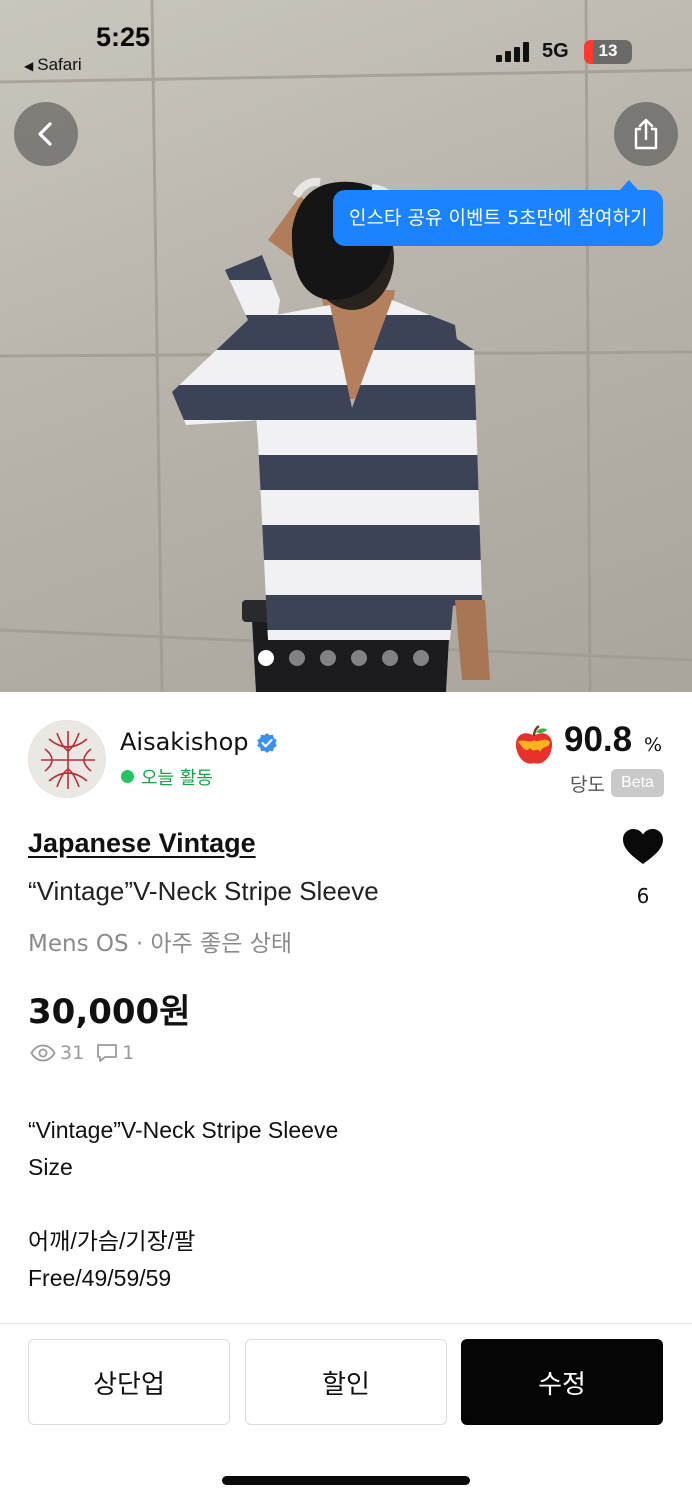 This screenshot has width=692, height=1500. Describe the element at coordinates (183, 1130) in the screenshot. I see `description-line: “Vintage”V-Neck Stripe Sleeve` at that location.